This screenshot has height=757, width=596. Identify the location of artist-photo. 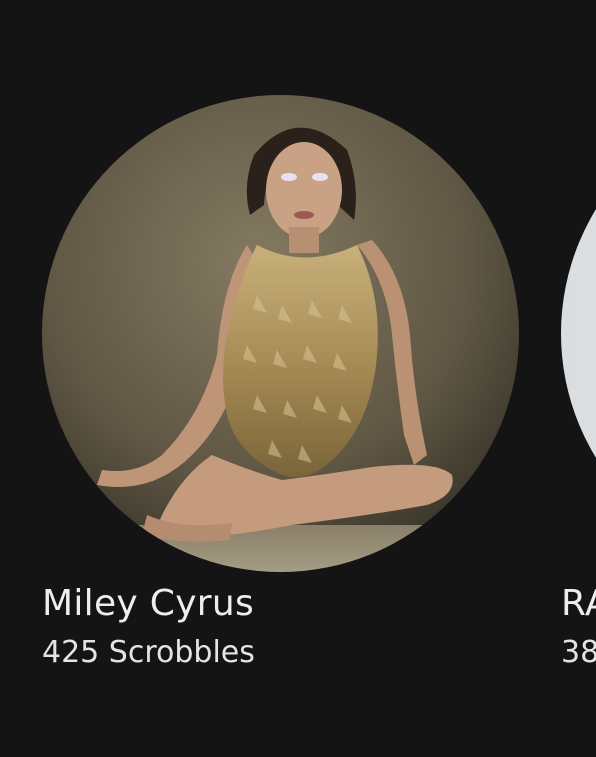
(578, 333).